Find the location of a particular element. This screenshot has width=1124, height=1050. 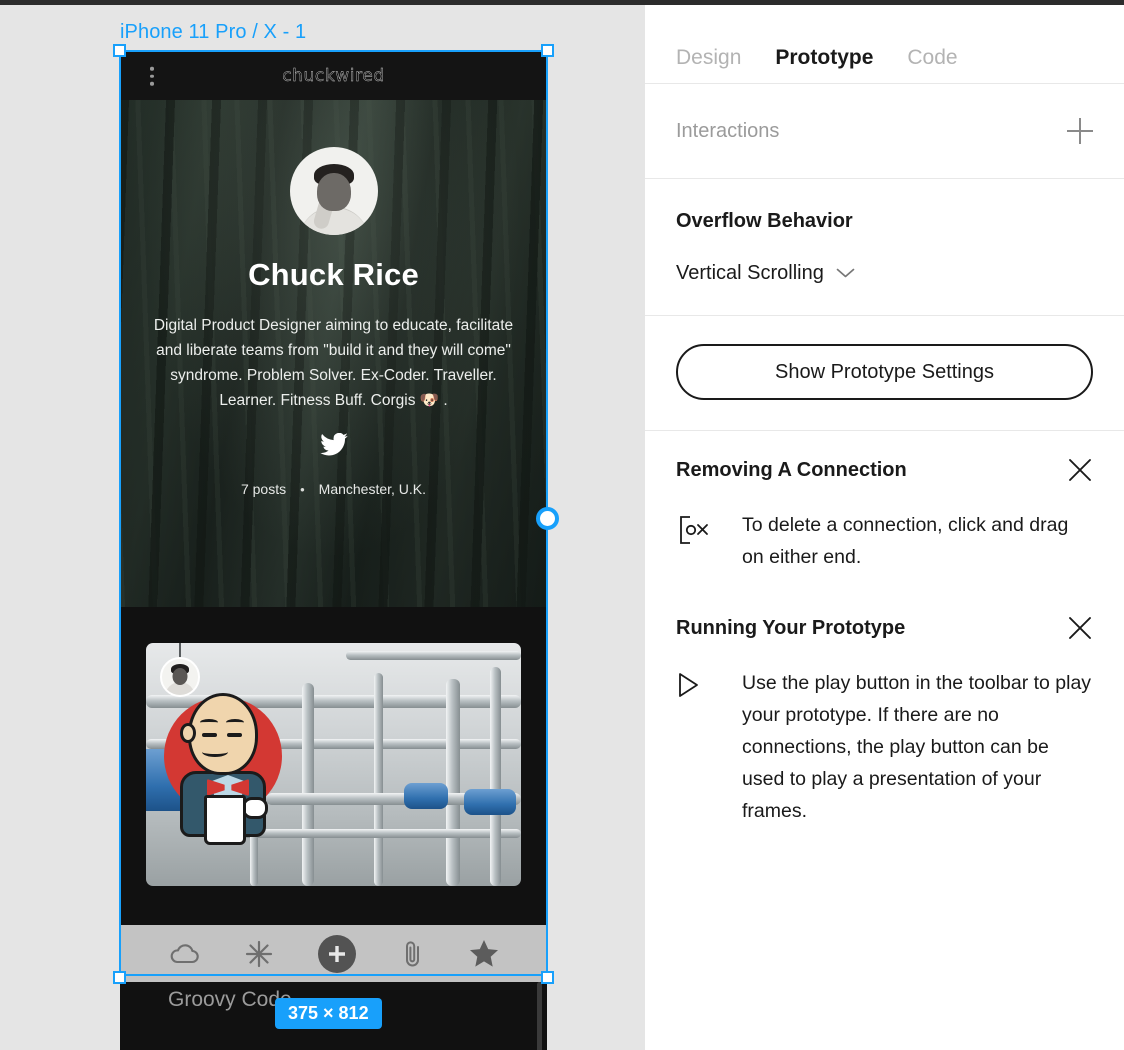

overflow-heading: Overflow Behavior is located at coordinates (764, 221).